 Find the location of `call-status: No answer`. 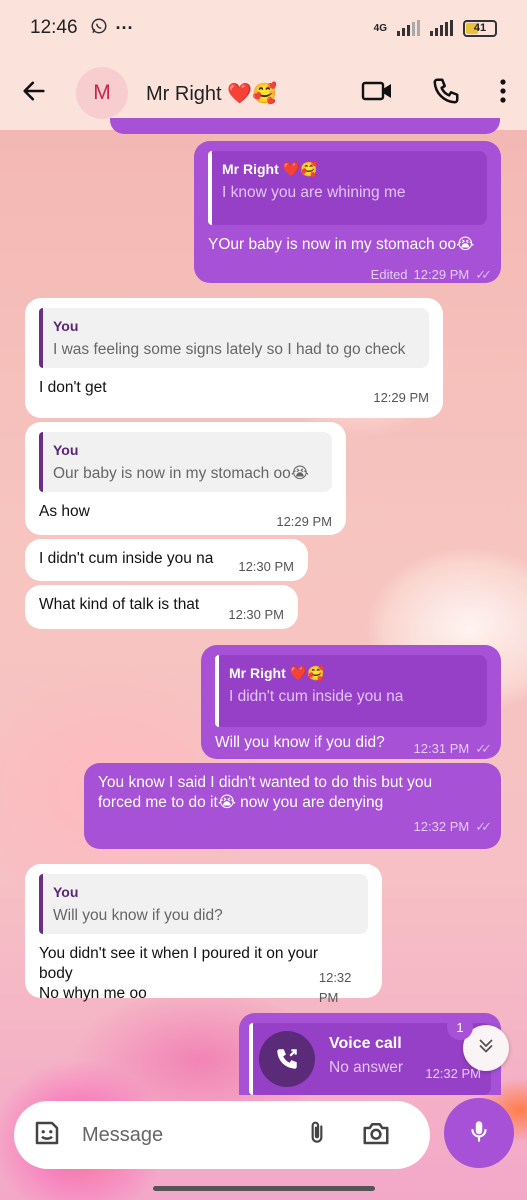

call-status: No answer is located at coordinates (366, 1067).